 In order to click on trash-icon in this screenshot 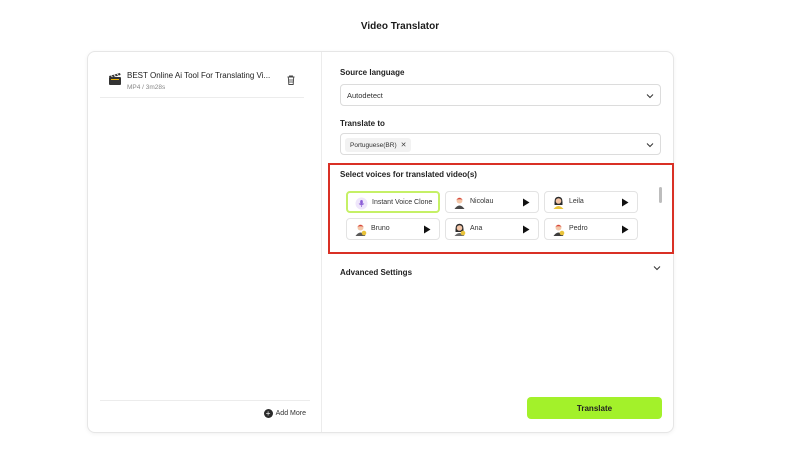, I will do `click(291, 80)`.